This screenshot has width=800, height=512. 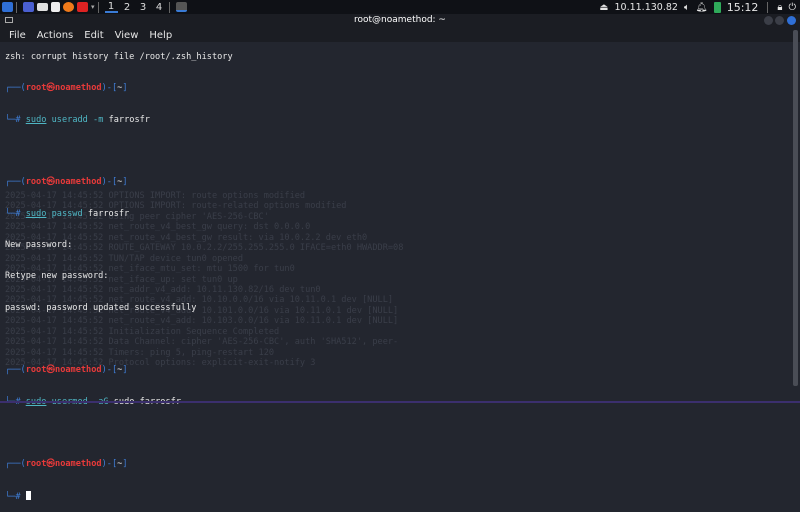 What do you see at coordinates (42, 7) in the screenshot?
I see `file-manager-icon` at bounding box center [42, 7].